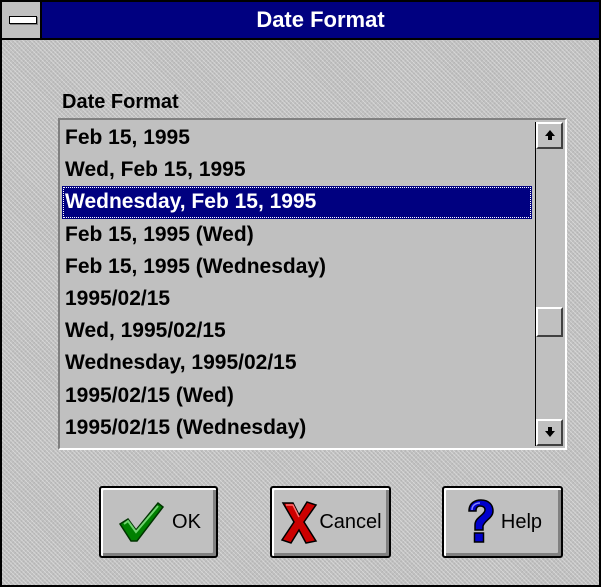 The image size is (601, 587). I want to click on question-mark-icon, so click(481, 521).